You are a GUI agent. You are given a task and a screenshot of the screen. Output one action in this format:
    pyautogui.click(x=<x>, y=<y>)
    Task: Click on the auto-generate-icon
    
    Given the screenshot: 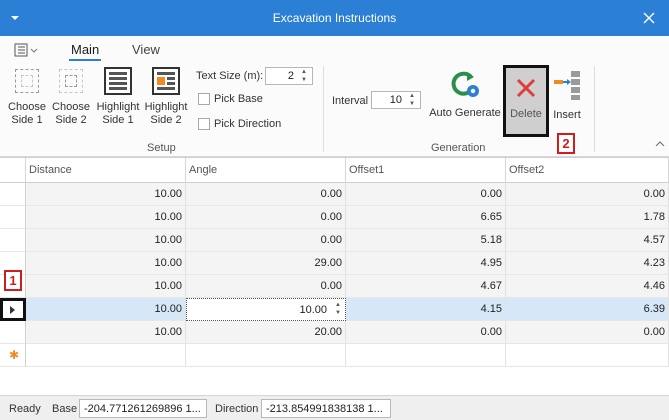 What is the action you would take?
    pyautogui.click(x=465, y=84)
    